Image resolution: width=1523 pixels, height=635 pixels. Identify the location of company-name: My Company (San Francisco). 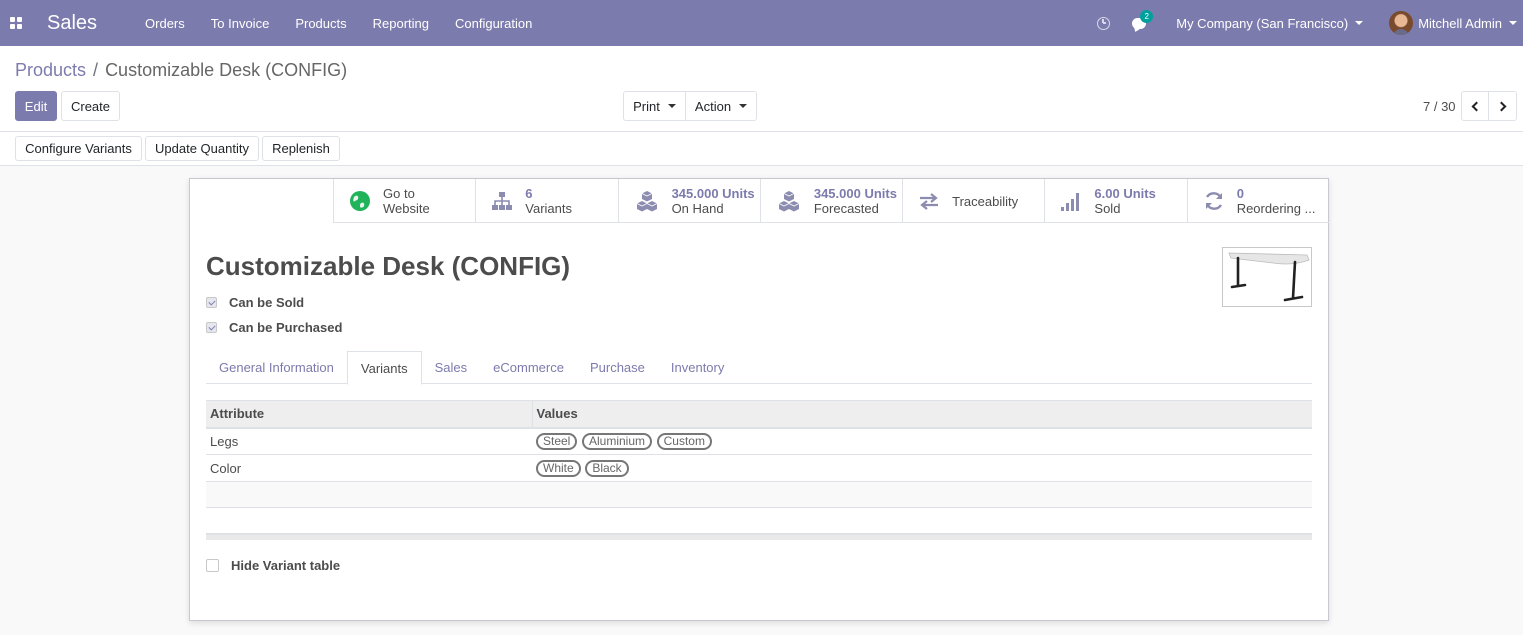
(1262, 23).